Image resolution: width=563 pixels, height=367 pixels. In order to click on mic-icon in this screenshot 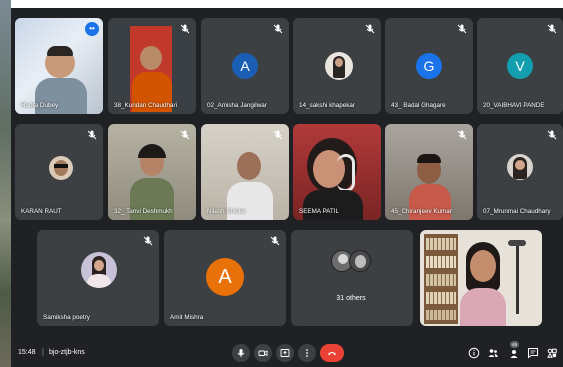, I will do `click(241, 353)`.